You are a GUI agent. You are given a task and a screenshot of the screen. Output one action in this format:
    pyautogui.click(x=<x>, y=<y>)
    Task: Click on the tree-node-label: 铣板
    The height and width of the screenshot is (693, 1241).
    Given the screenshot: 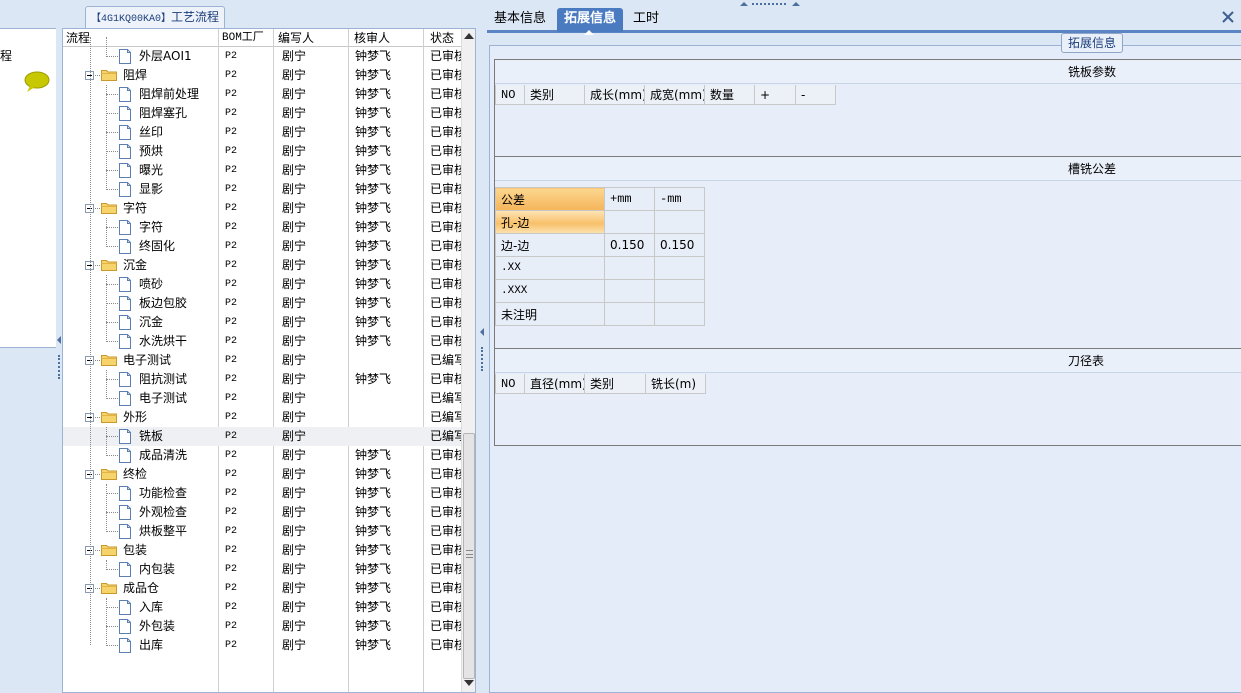 What is the action you would take?
    pyautogui.click(x=151, y=436)
    